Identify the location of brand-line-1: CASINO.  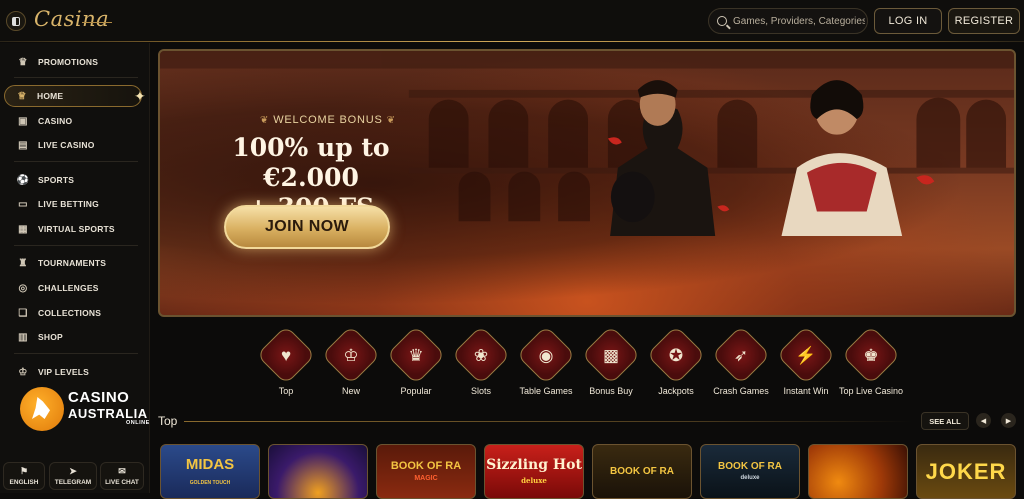
(99, 397).